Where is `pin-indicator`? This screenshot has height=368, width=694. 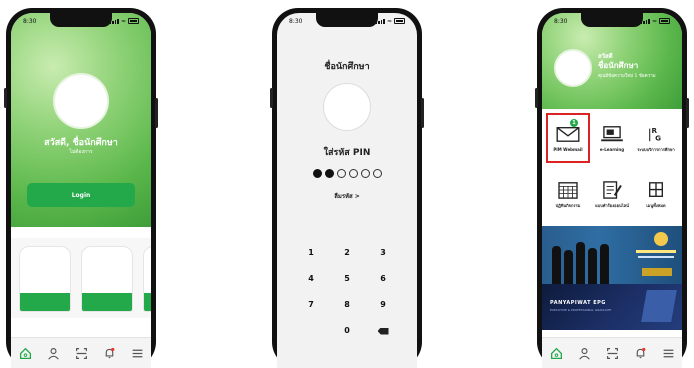 pin-indicator is located at coordinates (347, 173).